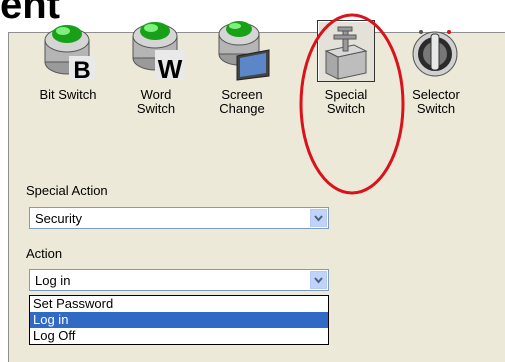  What do you see at coordinates (170, 68) in the screenshot?
I see `word-letter: W` at bounding box center [170, 68].